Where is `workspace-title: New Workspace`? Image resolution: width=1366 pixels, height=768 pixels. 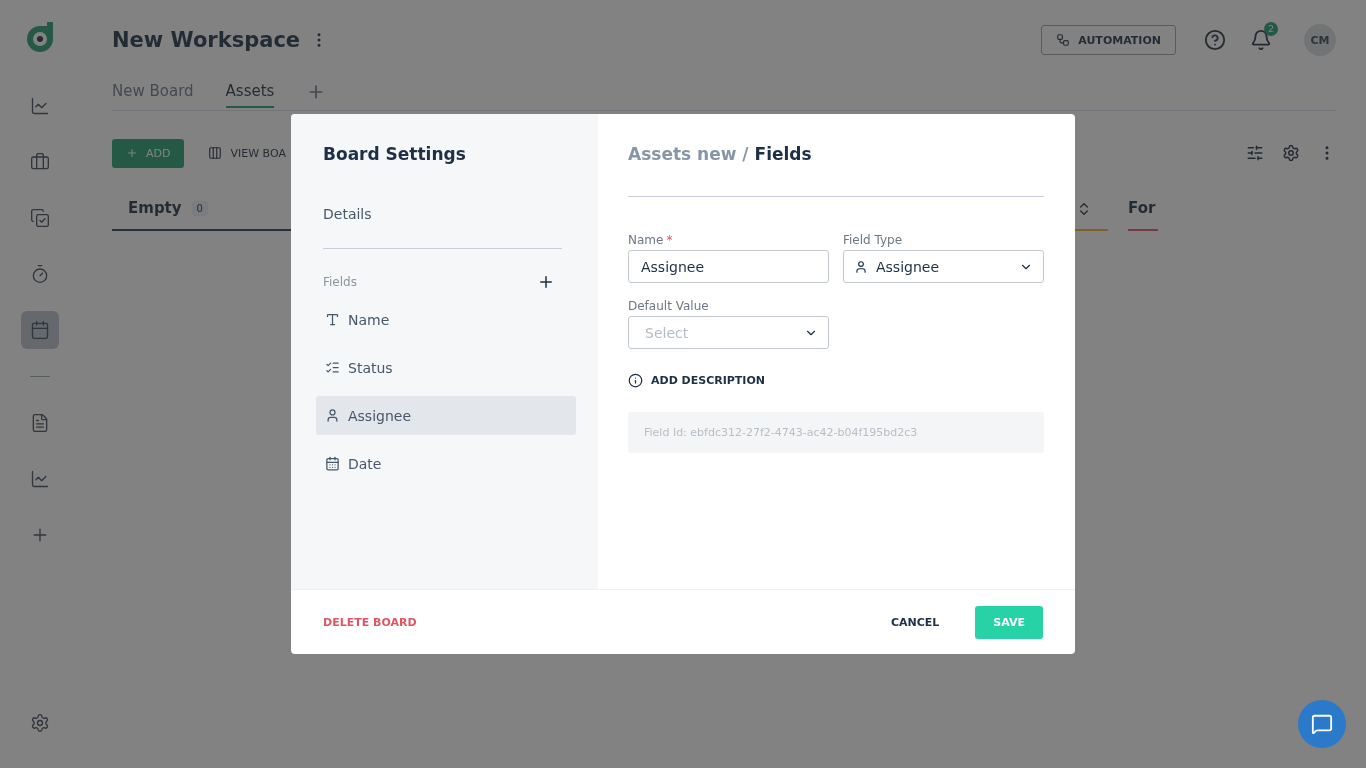 workspace-title: New Workspace is located at coordinates (206, 40).